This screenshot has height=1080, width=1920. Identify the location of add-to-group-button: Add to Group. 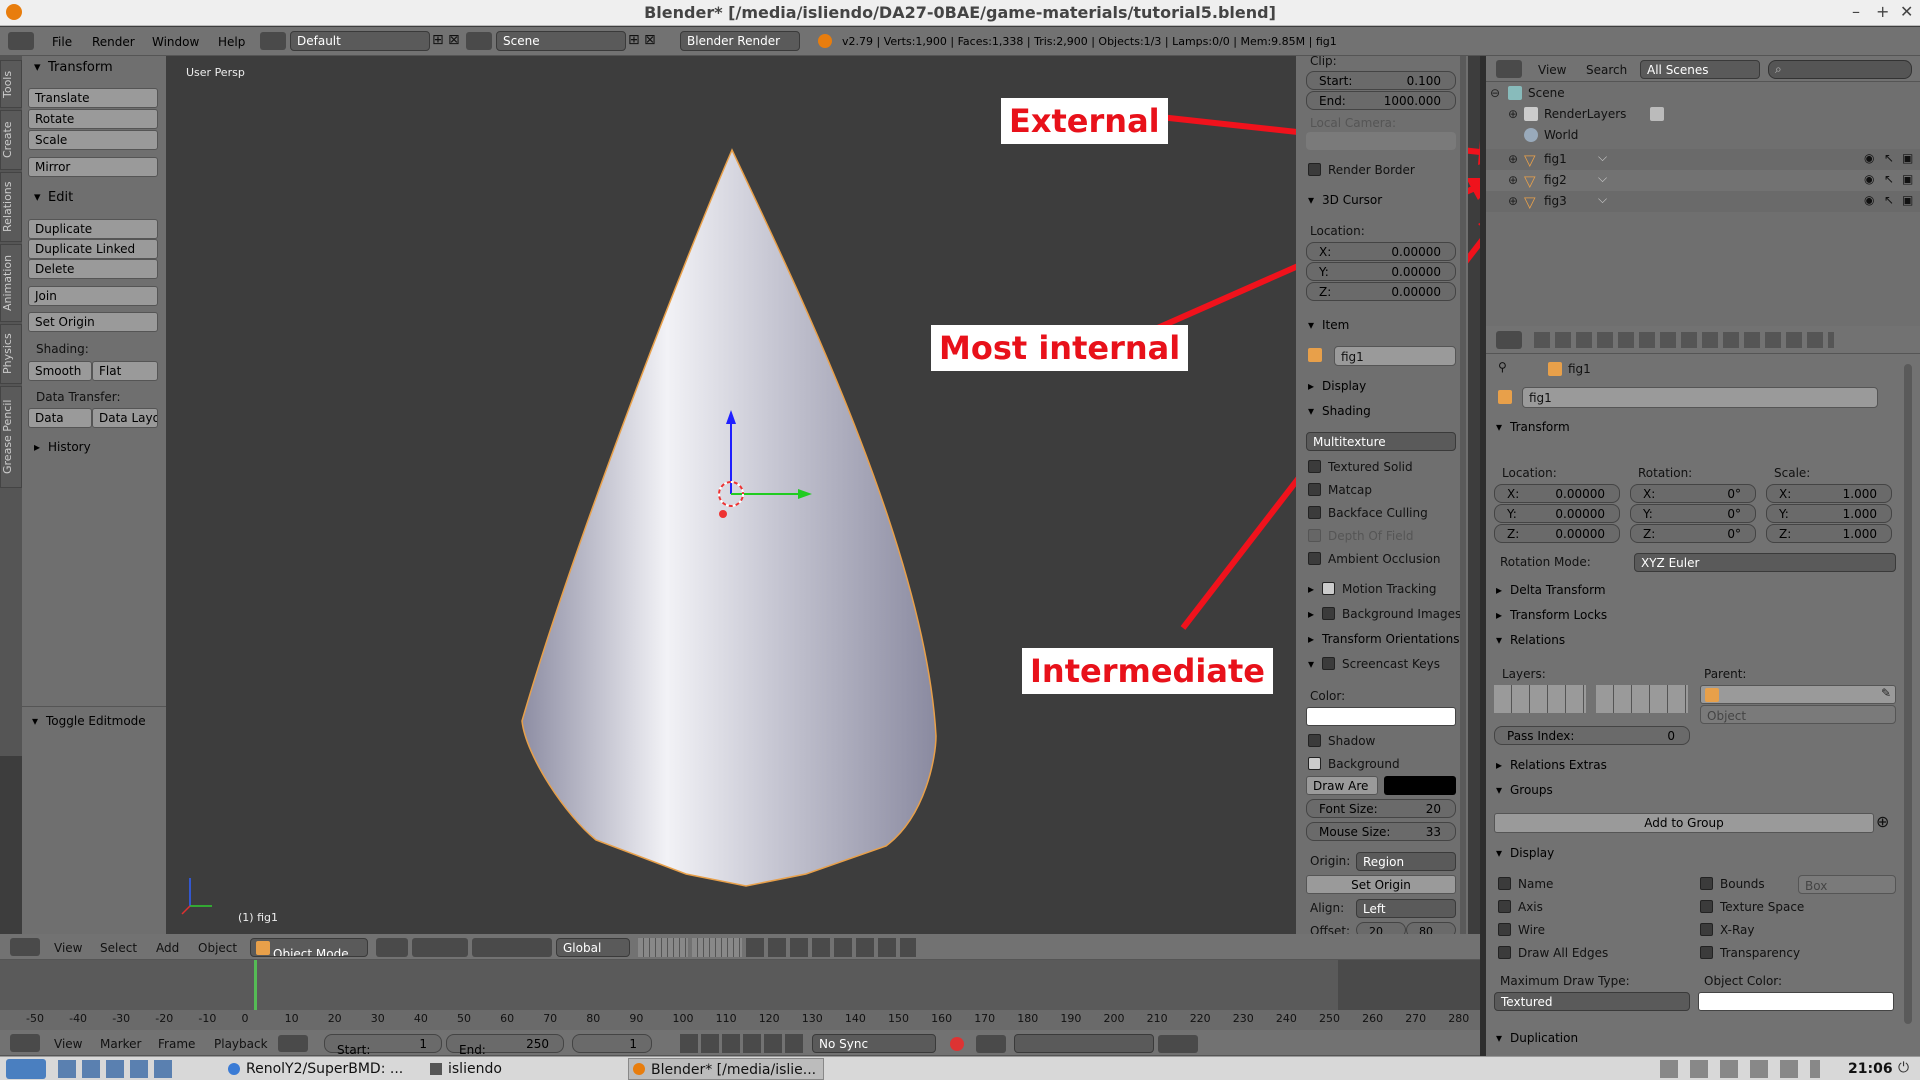
(1684, 823).